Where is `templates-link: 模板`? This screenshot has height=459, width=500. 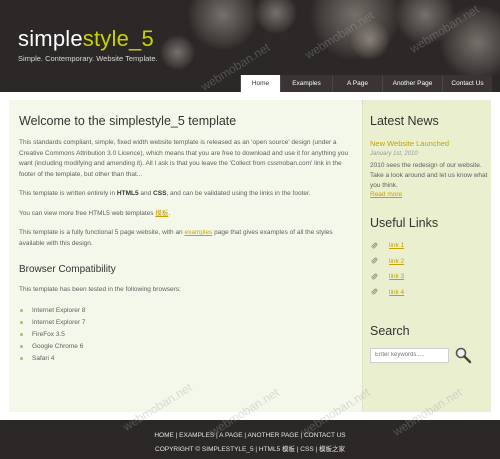
templates-link: 模板 is located at coordinates (161, 213).